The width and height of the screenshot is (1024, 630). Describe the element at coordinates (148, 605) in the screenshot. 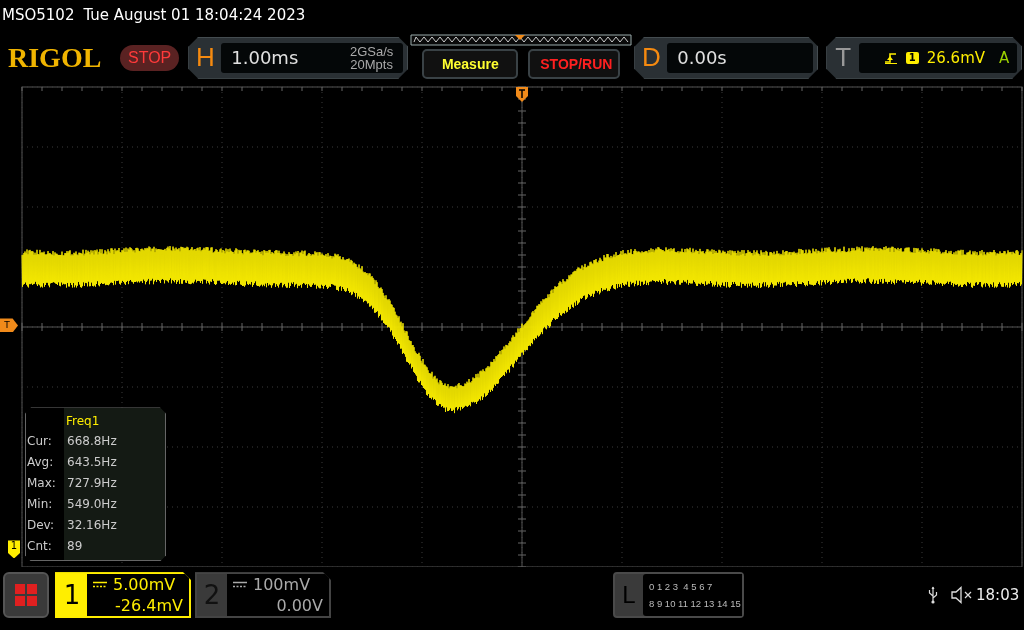

I see `vertical-offset: -26.4mV` at that location.